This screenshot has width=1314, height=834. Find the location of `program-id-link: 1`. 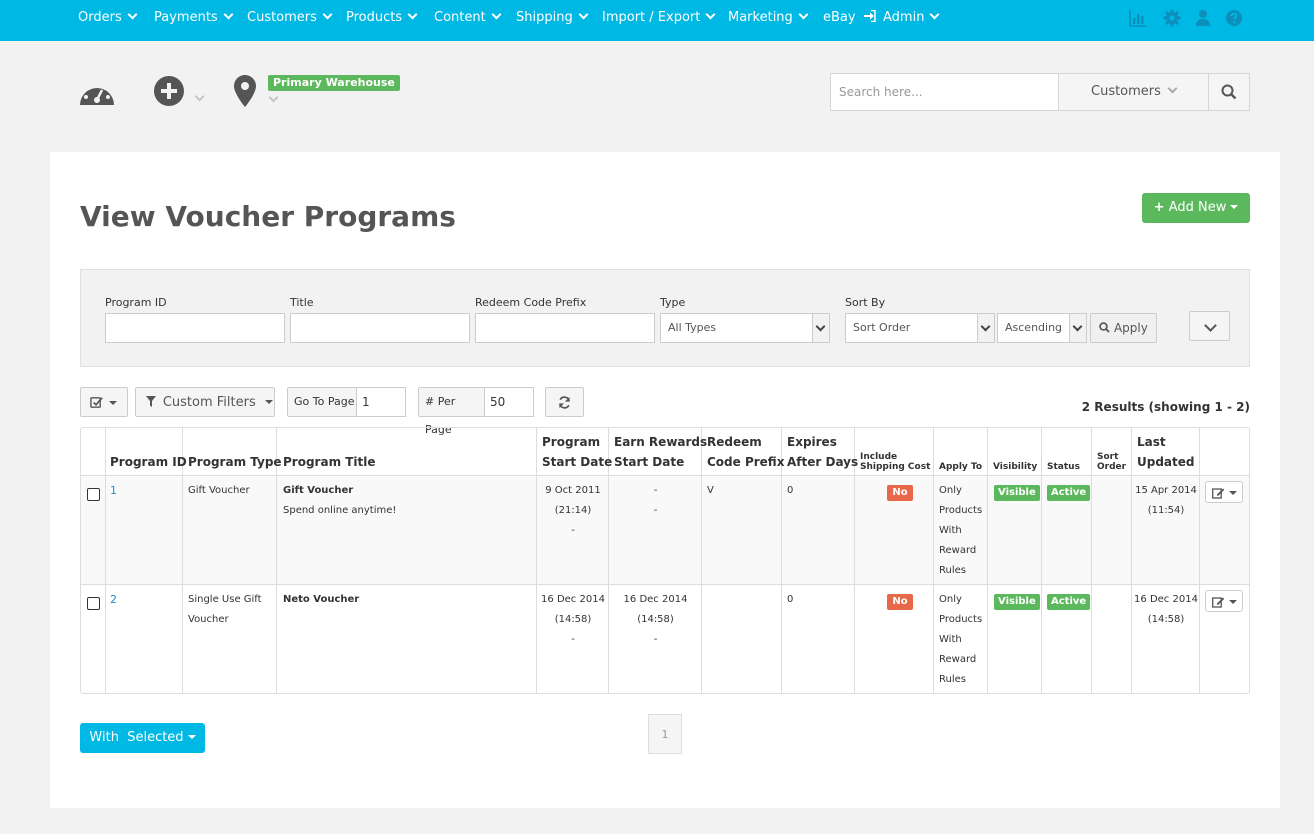

program-id-link: 1 is located at coordinates (113, 491).